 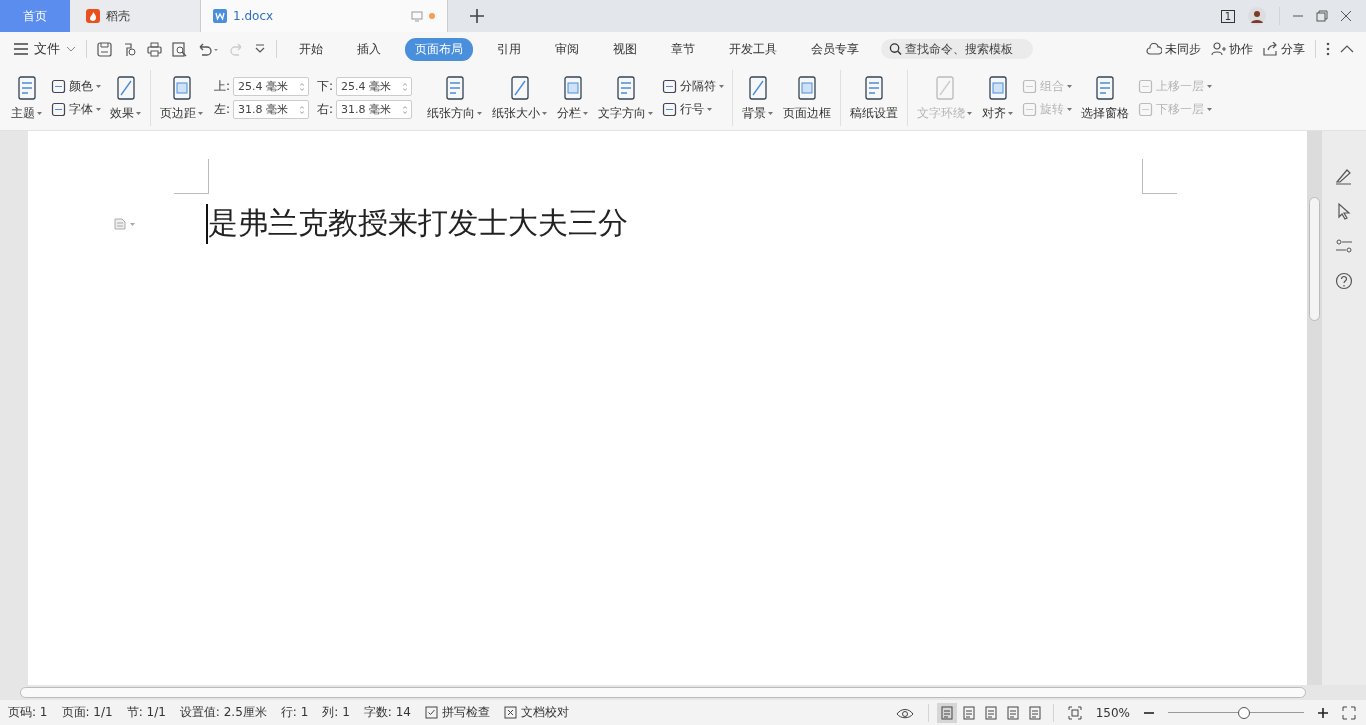 What do you see at coordinates (455, 98) in the screenshot?
I see `ribbon-button: 纸张方向` at bounding box center [455, 98].